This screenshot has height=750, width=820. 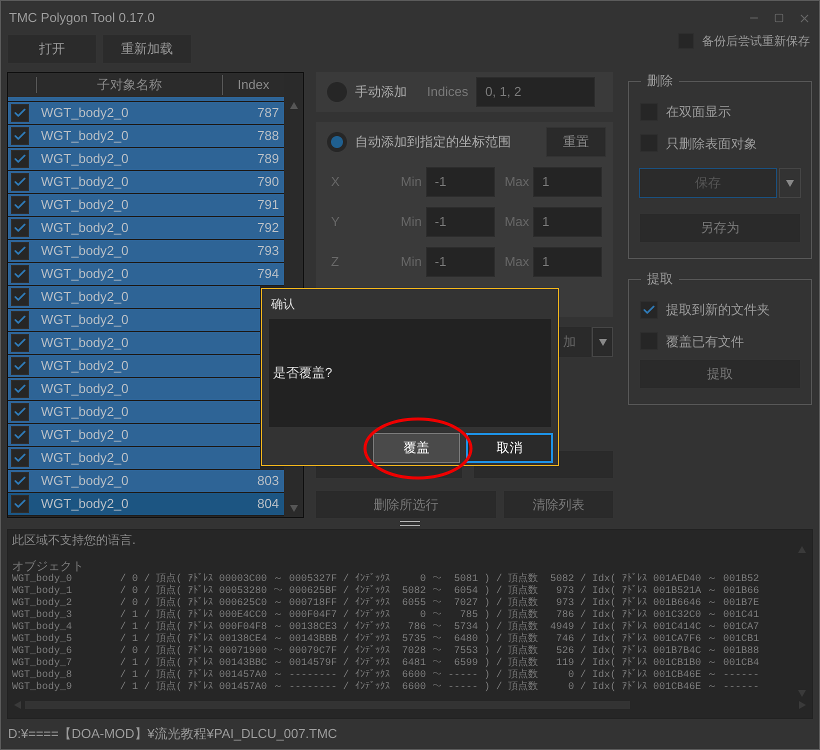 What do you see at coordinates (268, 159) in the screenshot?
I see `table-cell-text: 789` at bounding box center [268, 159].